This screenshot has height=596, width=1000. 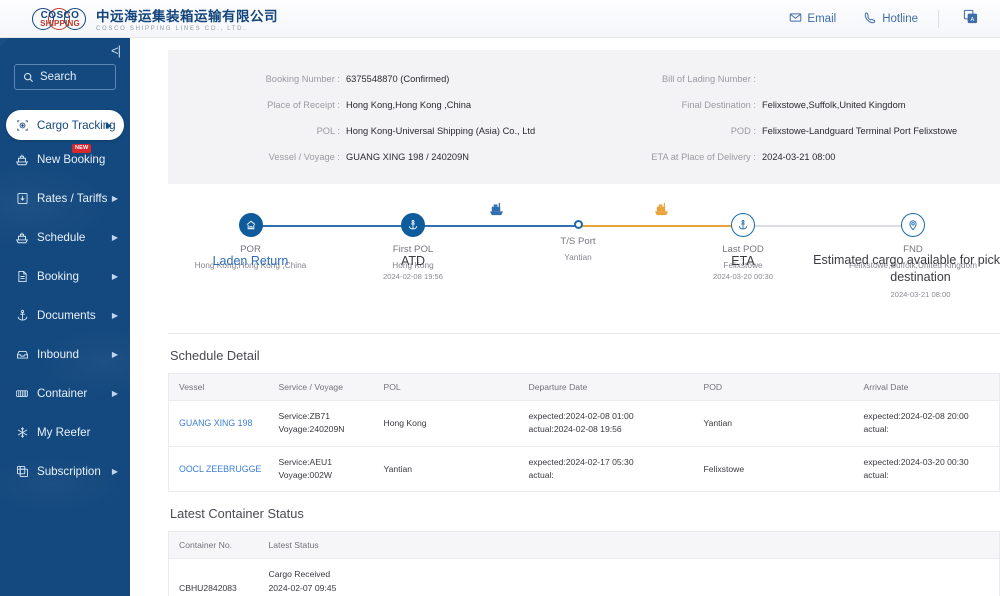 What do you see at coordinates (799, 157) in the screenshot?
I see `info-value: 2024-03-21 08:00` at bounding box center [799, 157].